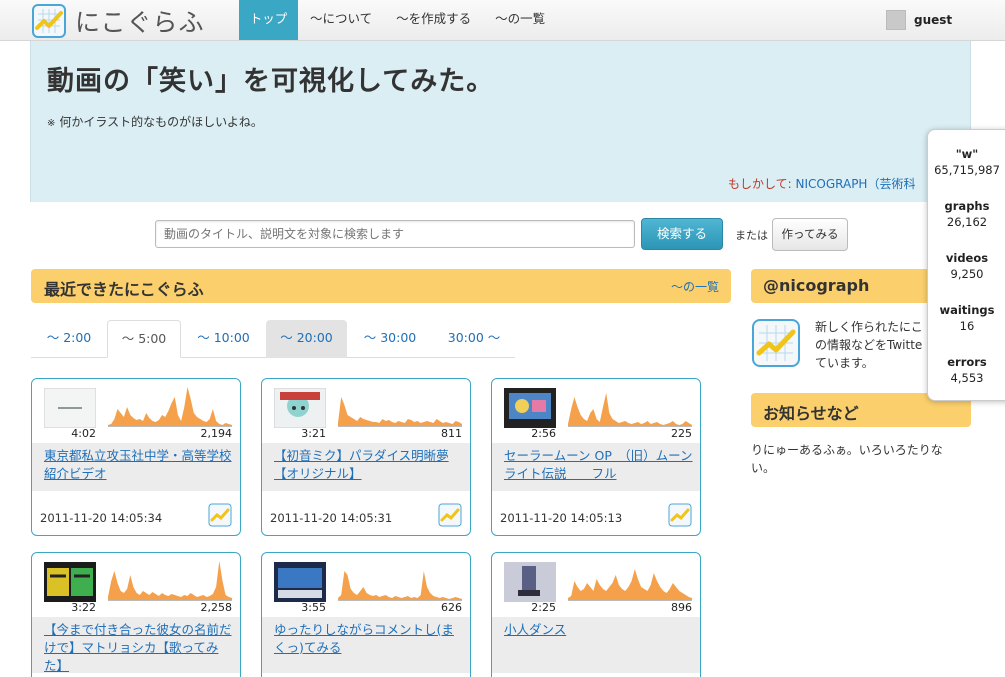 Image resolution: width=1005 pixels, height=677 pixels. Describe the element at coordinates (543, 607) in the screenshot. I see `video-duration: 2:25` at that location.